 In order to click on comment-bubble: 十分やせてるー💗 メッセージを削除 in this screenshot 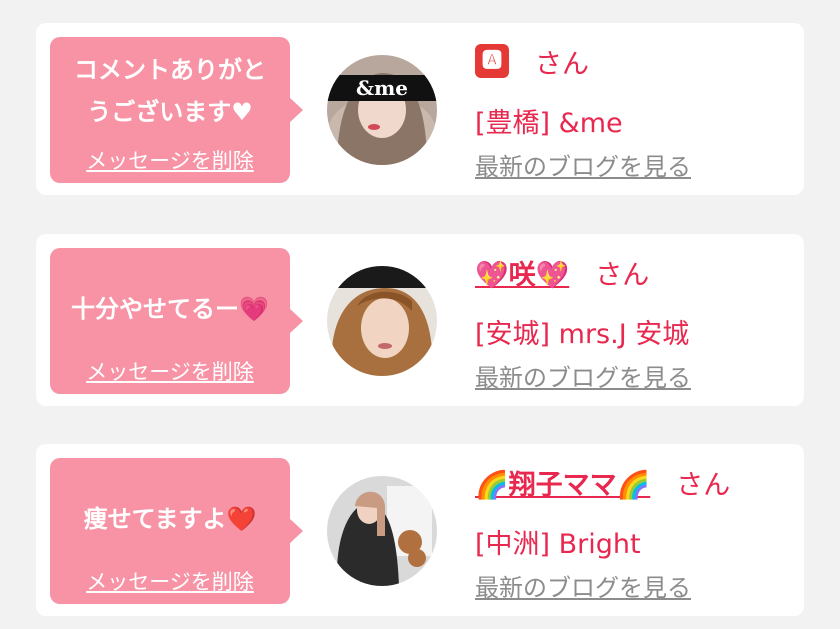, I will do `click(176, 321)`.